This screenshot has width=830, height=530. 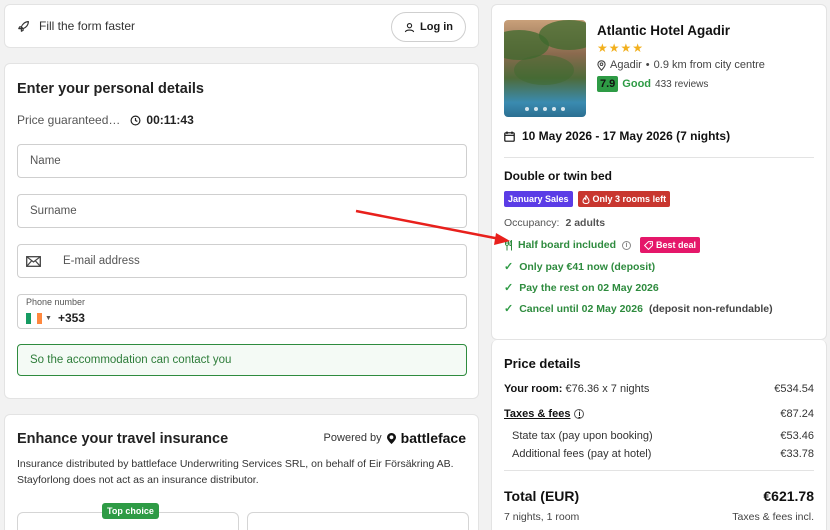 I want to click on powered-by: Powered by battleface, so click(x=395, y=438).